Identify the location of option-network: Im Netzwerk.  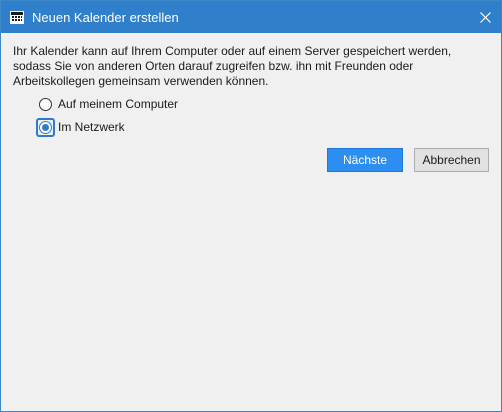
(80, 127).